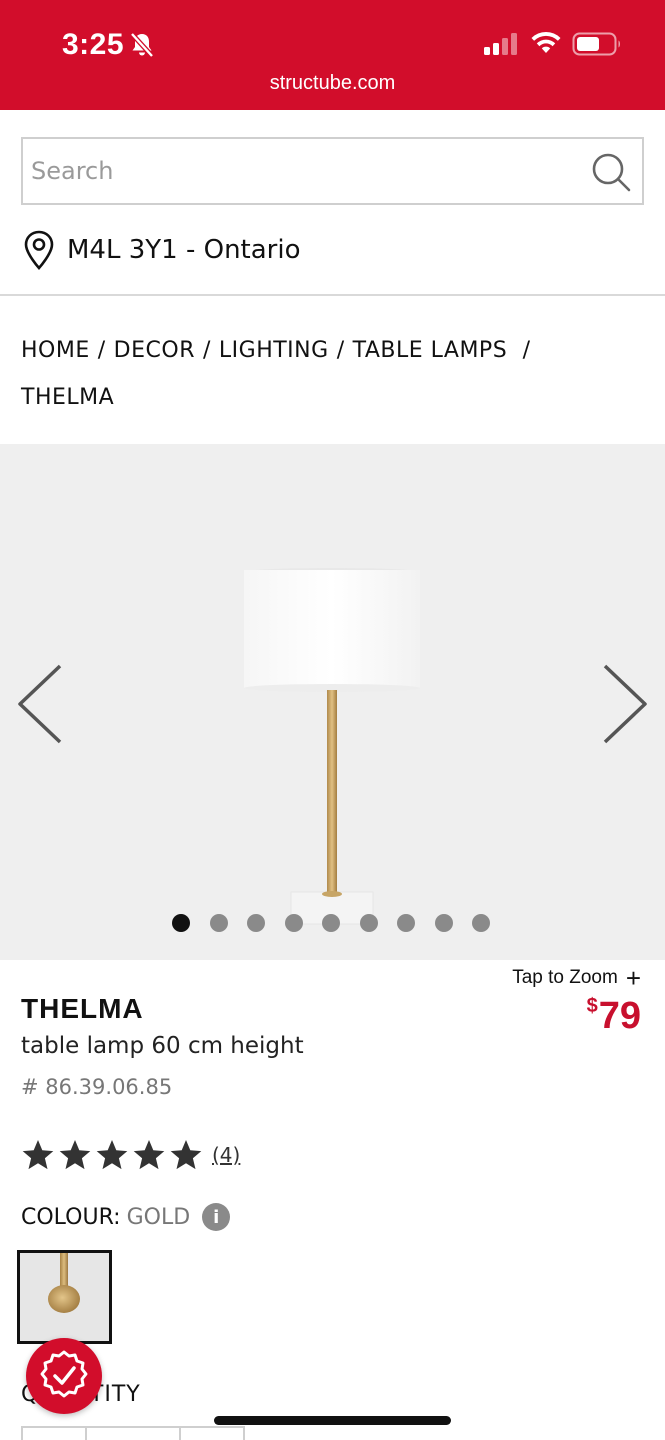 This screenshot has width=665, height=1440. I want to click on product-sku: # 86.39.06.85, so click(97, 1087).